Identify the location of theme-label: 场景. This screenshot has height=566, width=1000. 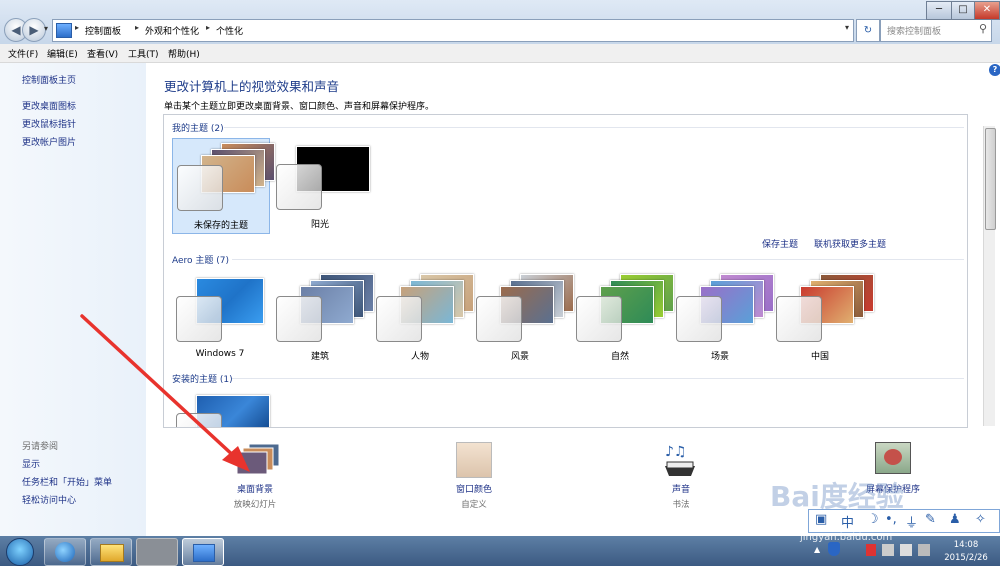
(719, 357).